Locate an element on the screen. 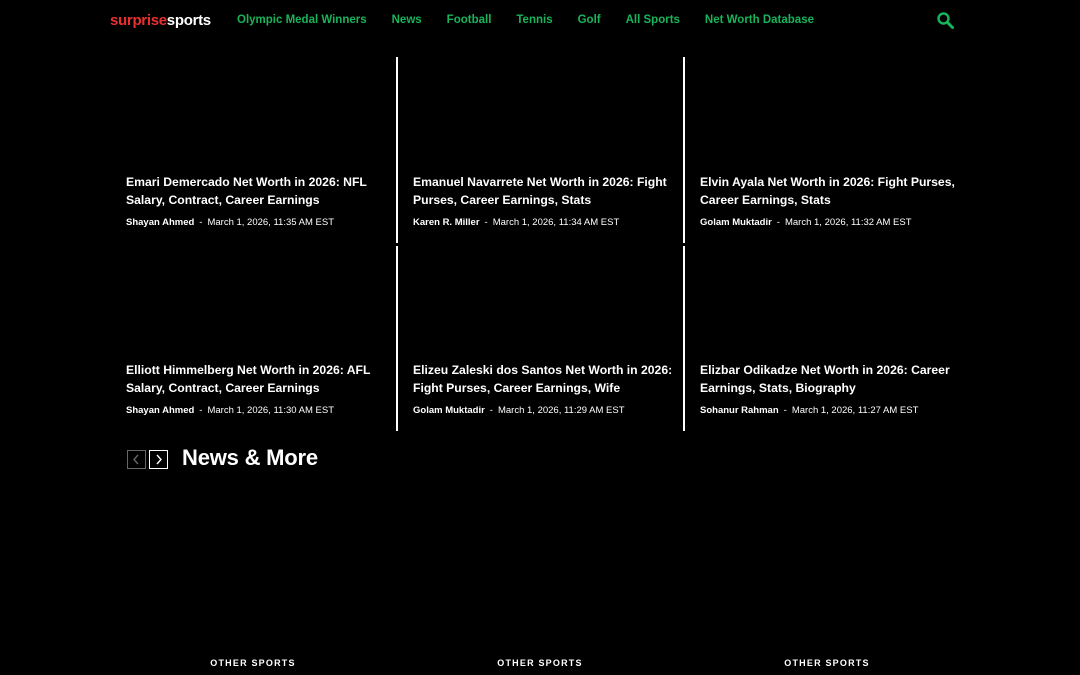 Image resolution: width=1080 pixels, height=675 pixels. article-date: March 1, 2026, 11:34 AM EST is located at coordinates (556, 222).